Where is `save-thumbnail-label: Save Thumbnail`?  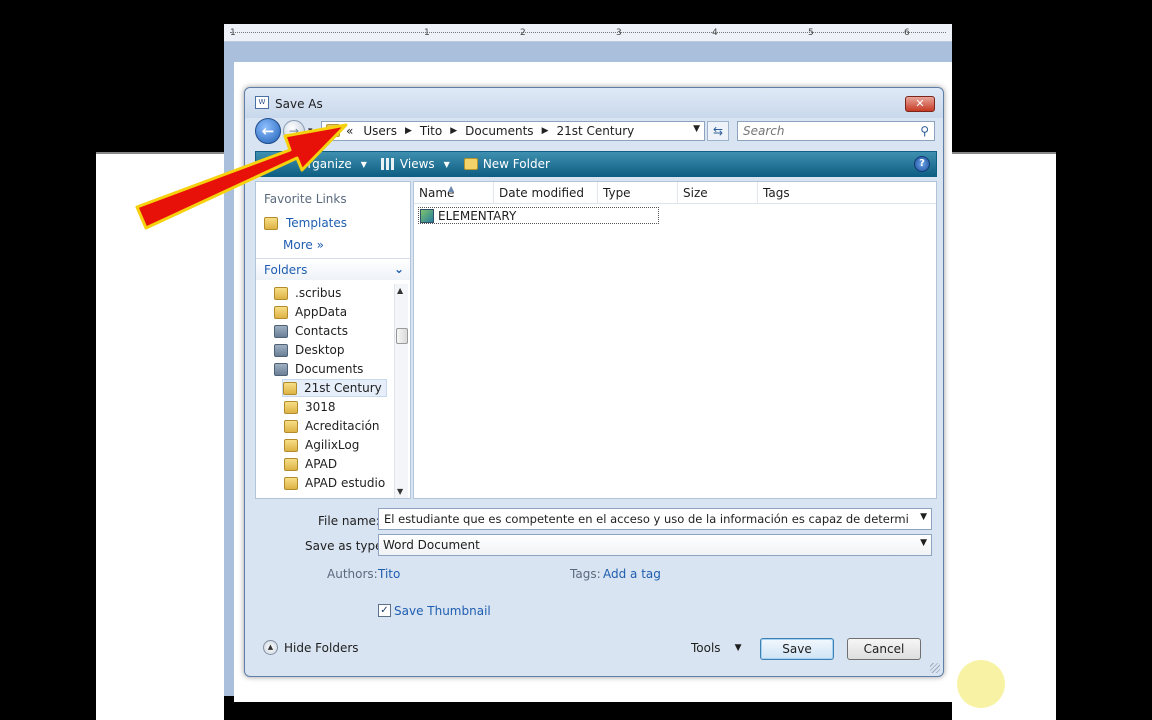 save-thumbnail-label: Save Thumbnail is located at coordinates (442, 611).